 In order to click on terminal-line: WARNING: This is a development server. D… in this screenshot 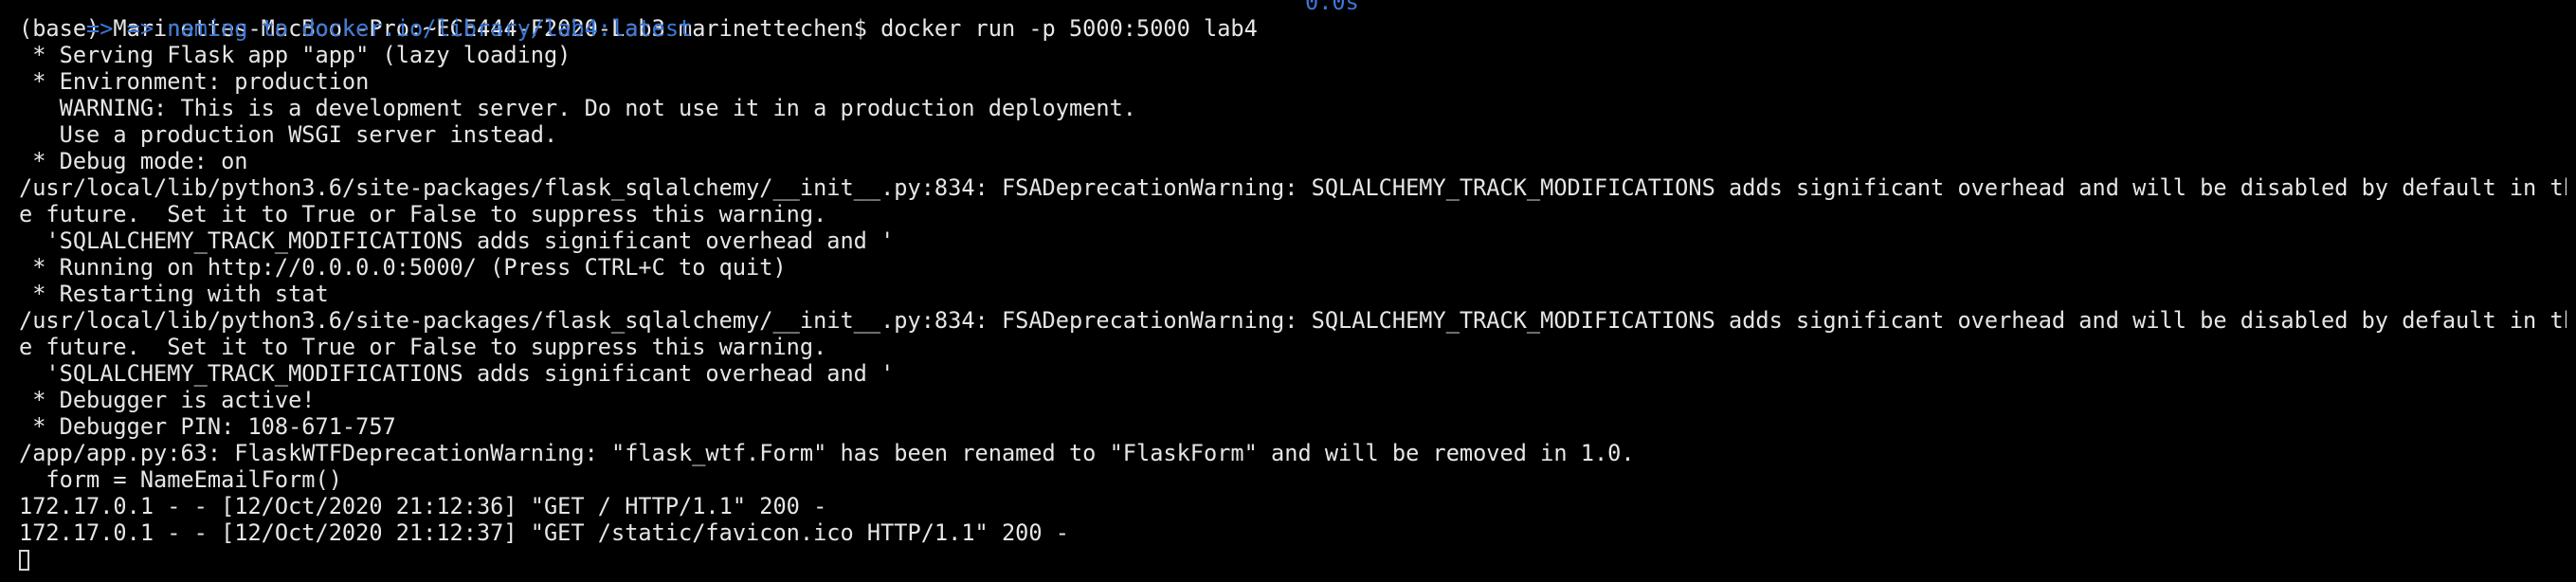, I will do `click(577, 108)`.